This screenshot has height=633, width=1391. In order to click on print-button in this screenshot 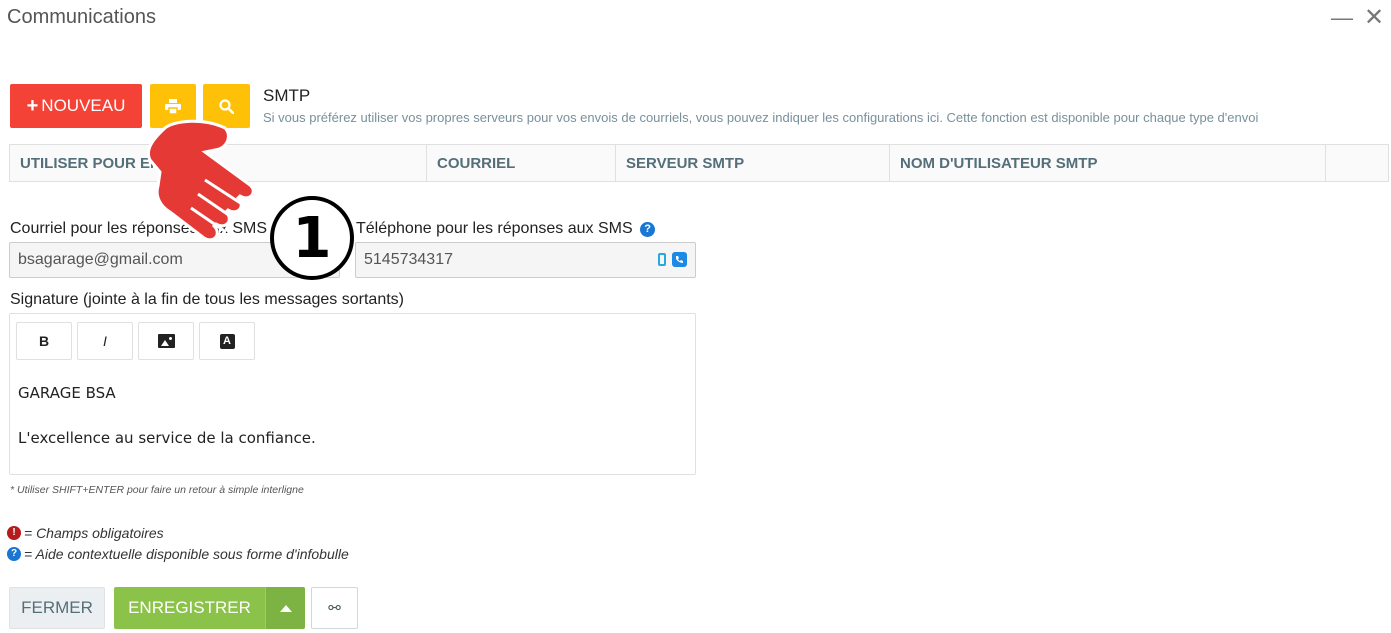, I will do `click(173, 106)`.